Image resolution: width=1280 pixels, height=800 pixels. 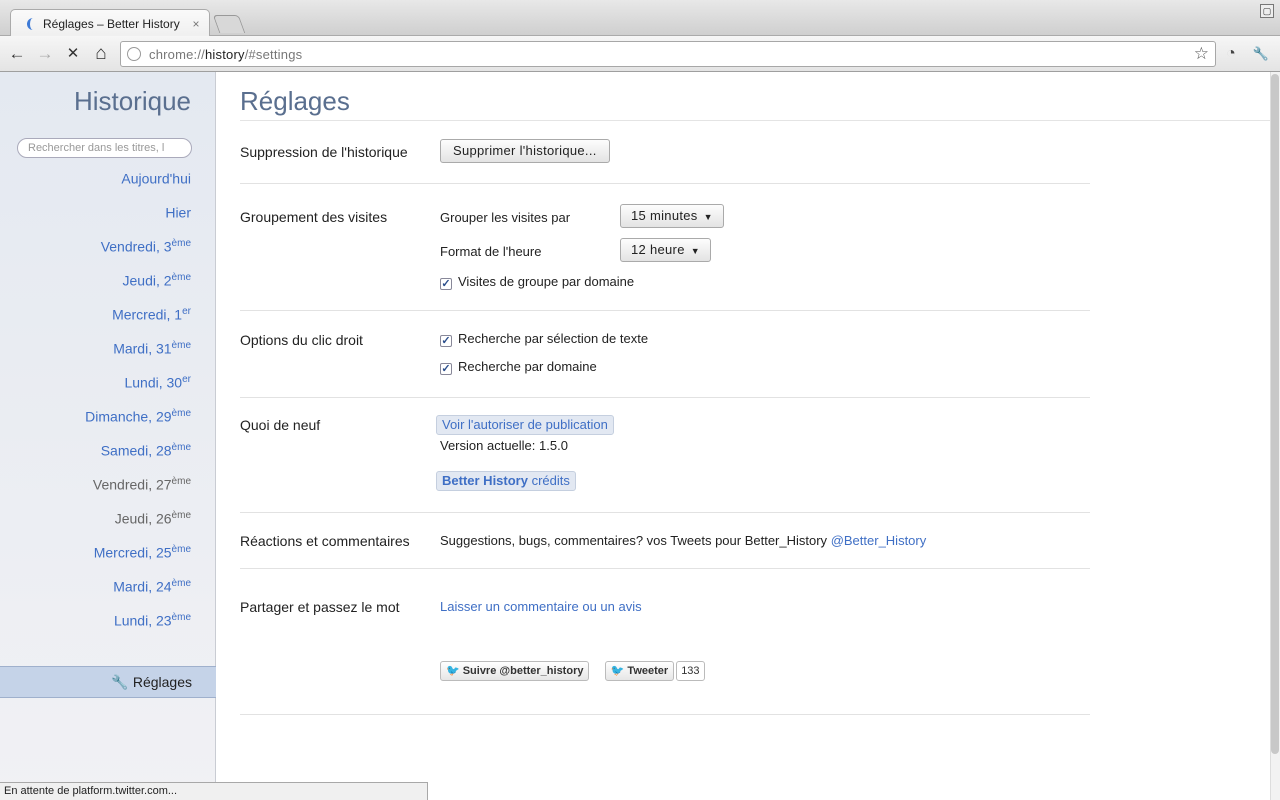 I want to click on section-label: Partager et passez le mot, so click(x=320, y=607).